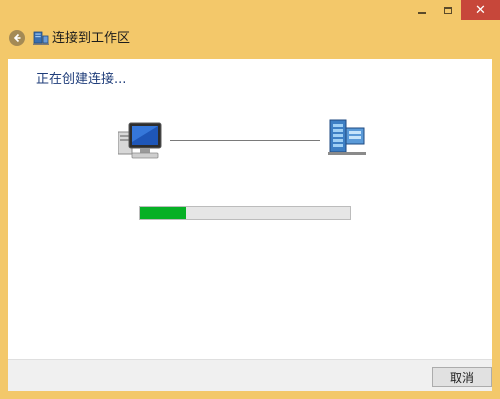 Image resolution: width=500 pixels, height=399 pixels. I want to click on back-arrow-icon, so click(17, 38).